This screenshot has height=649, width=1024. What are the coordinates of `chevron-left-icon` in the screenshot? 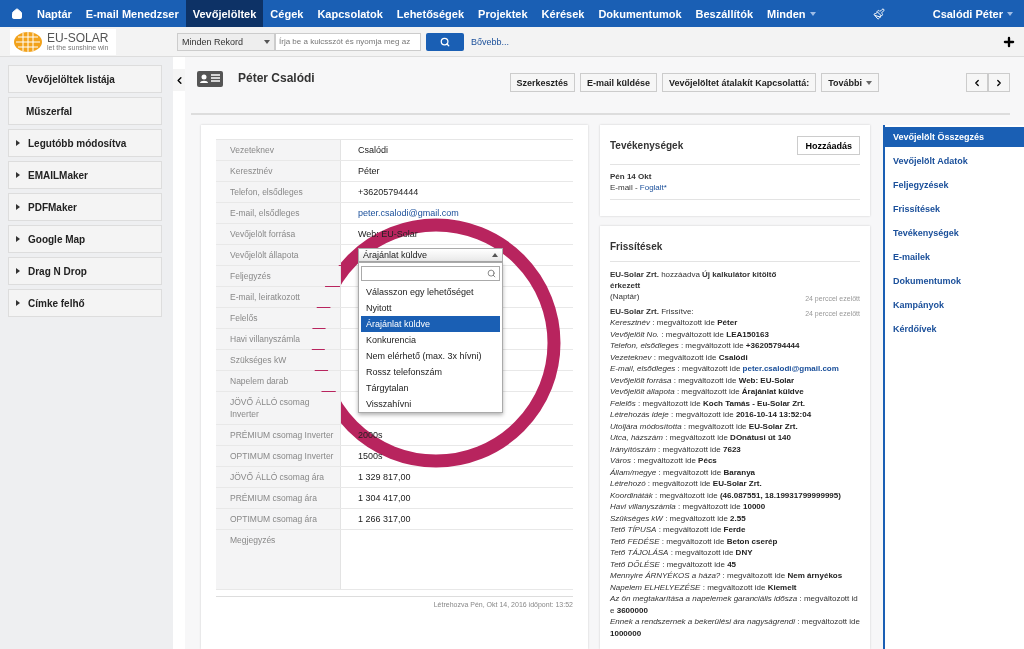 It's located at (977, 82).